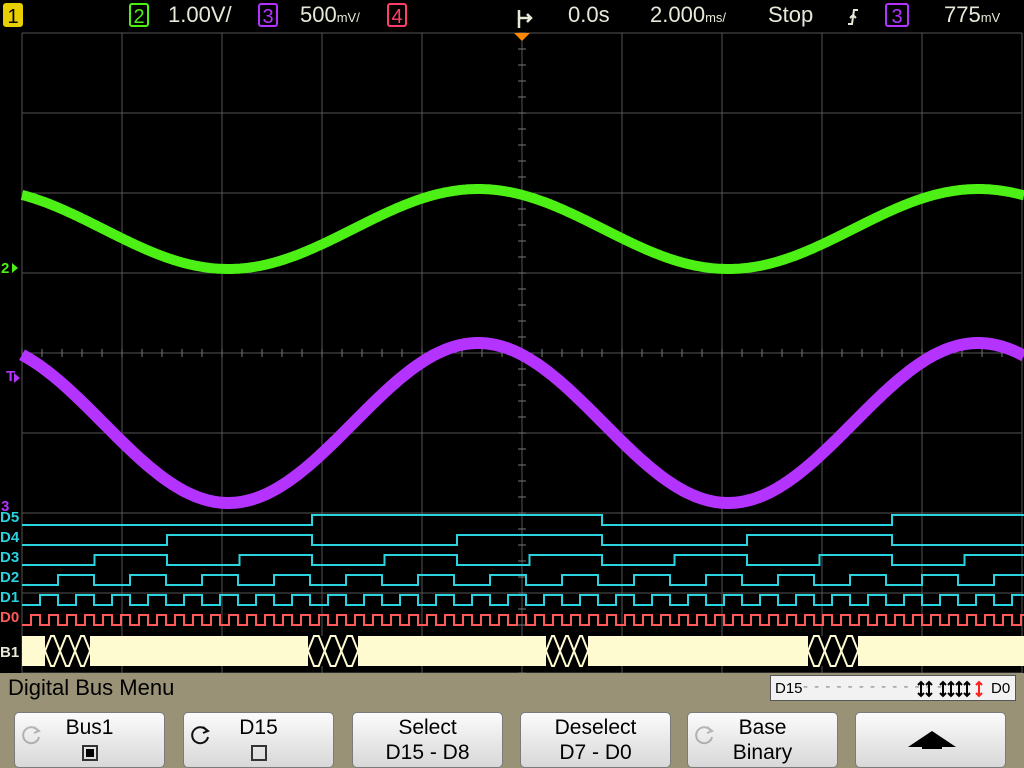 The image size is (1024, 768). I want to click on select-range: D15 - D8, so click(427, 752).